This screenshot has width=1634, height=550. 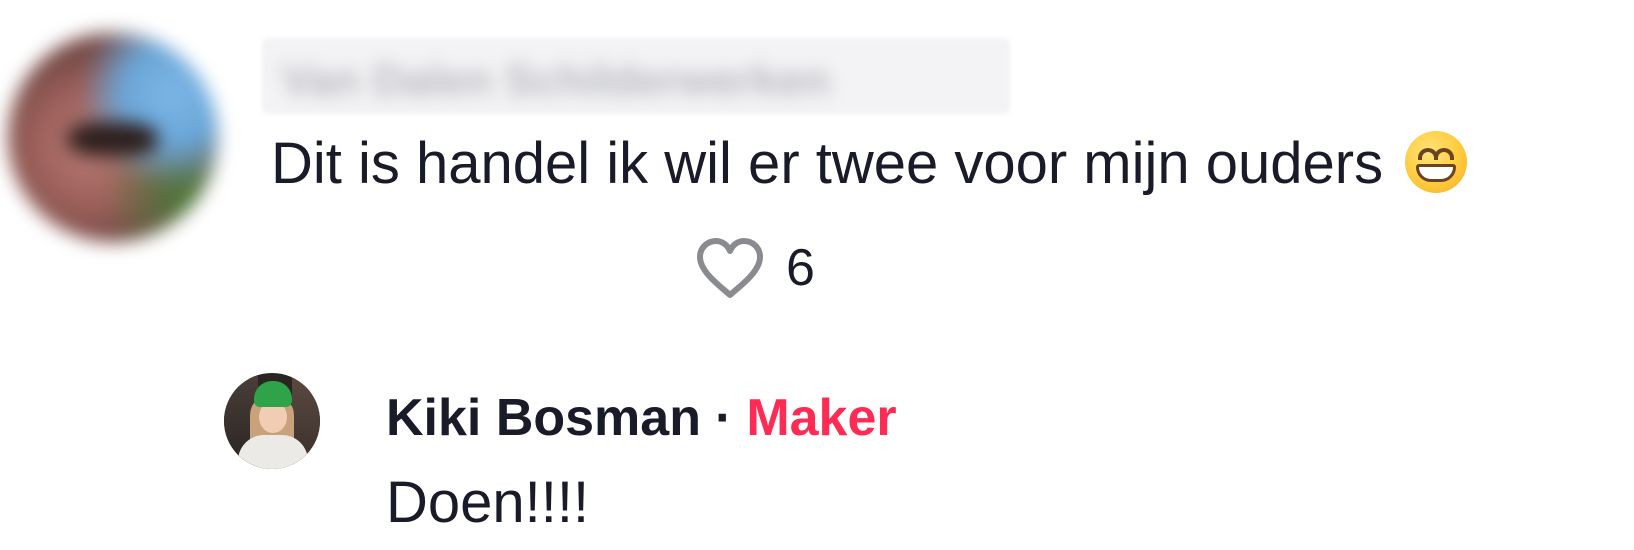 What do you see at coordinates (272, 421) in the screenshot?
I see `reply-author-avatar` at bounding box center [272, 421].